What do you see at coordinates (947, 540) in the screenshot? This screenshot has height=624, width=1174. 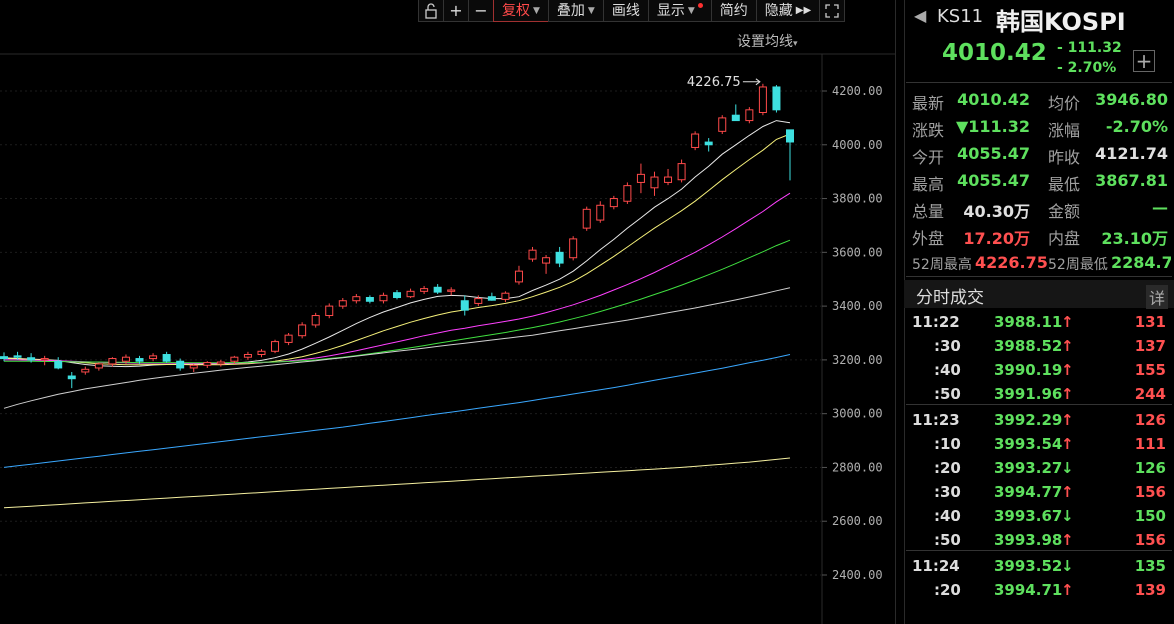 I see `tick-time: :50` at bounding box center [947, 540].